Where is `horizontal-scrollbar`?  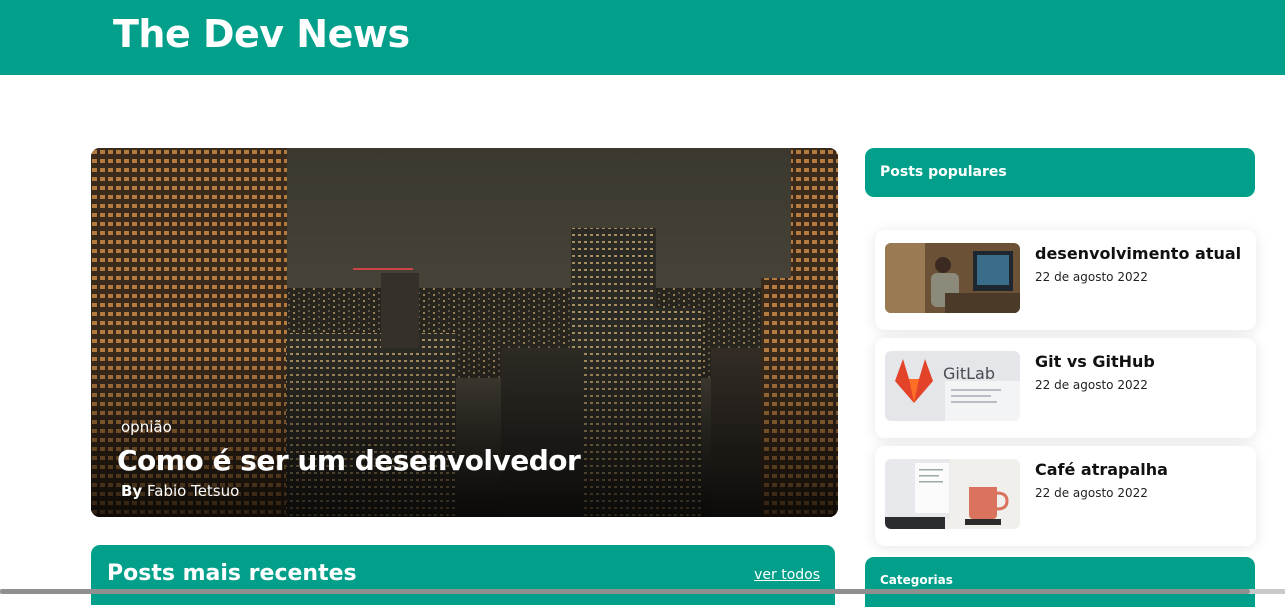 horizontal-scrollbar is located at coordinates (642, 591).